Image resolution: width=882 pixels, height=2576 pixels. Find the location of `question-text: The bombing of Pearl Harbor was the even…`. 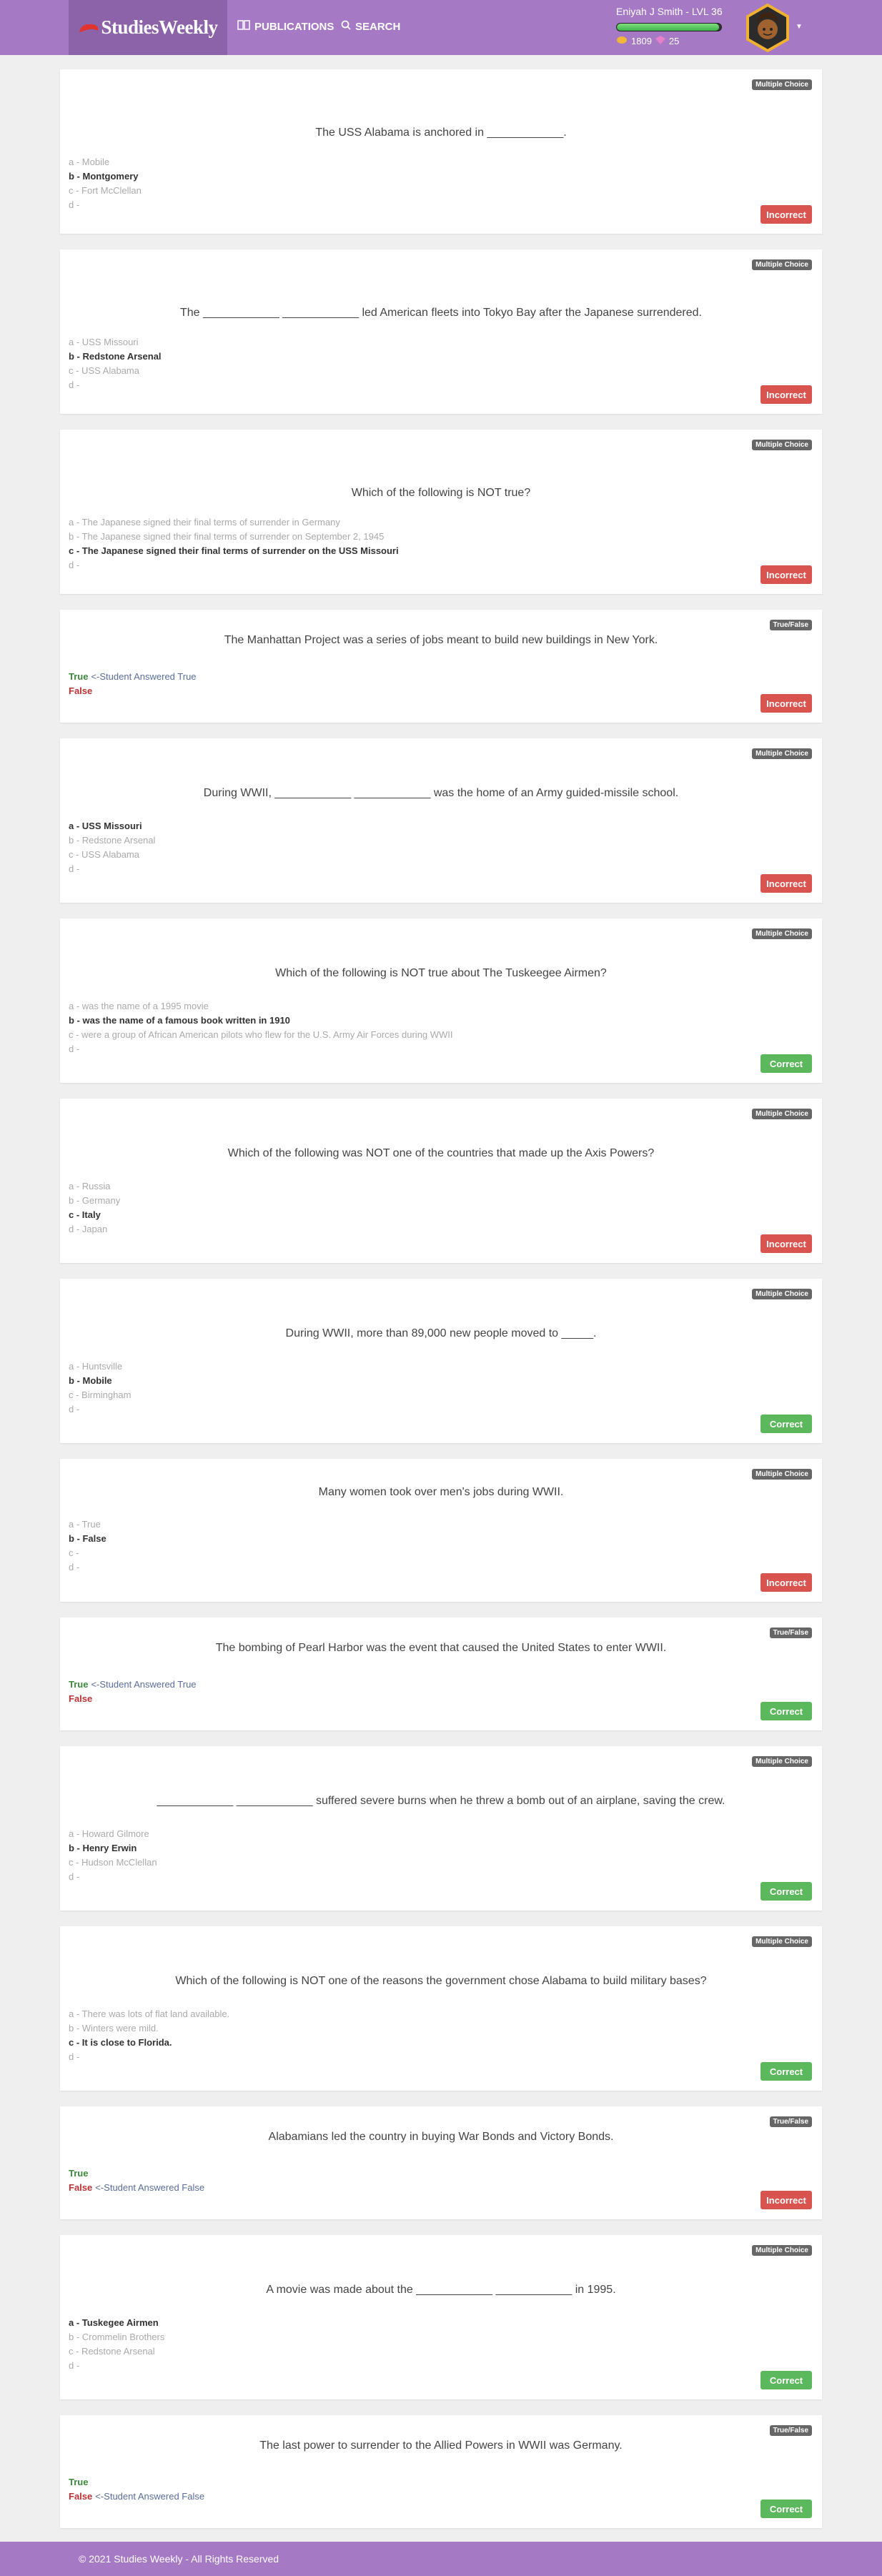

question-text: The bombing of Pearl Harbor was the even… is located at coordinates (441, 1648).